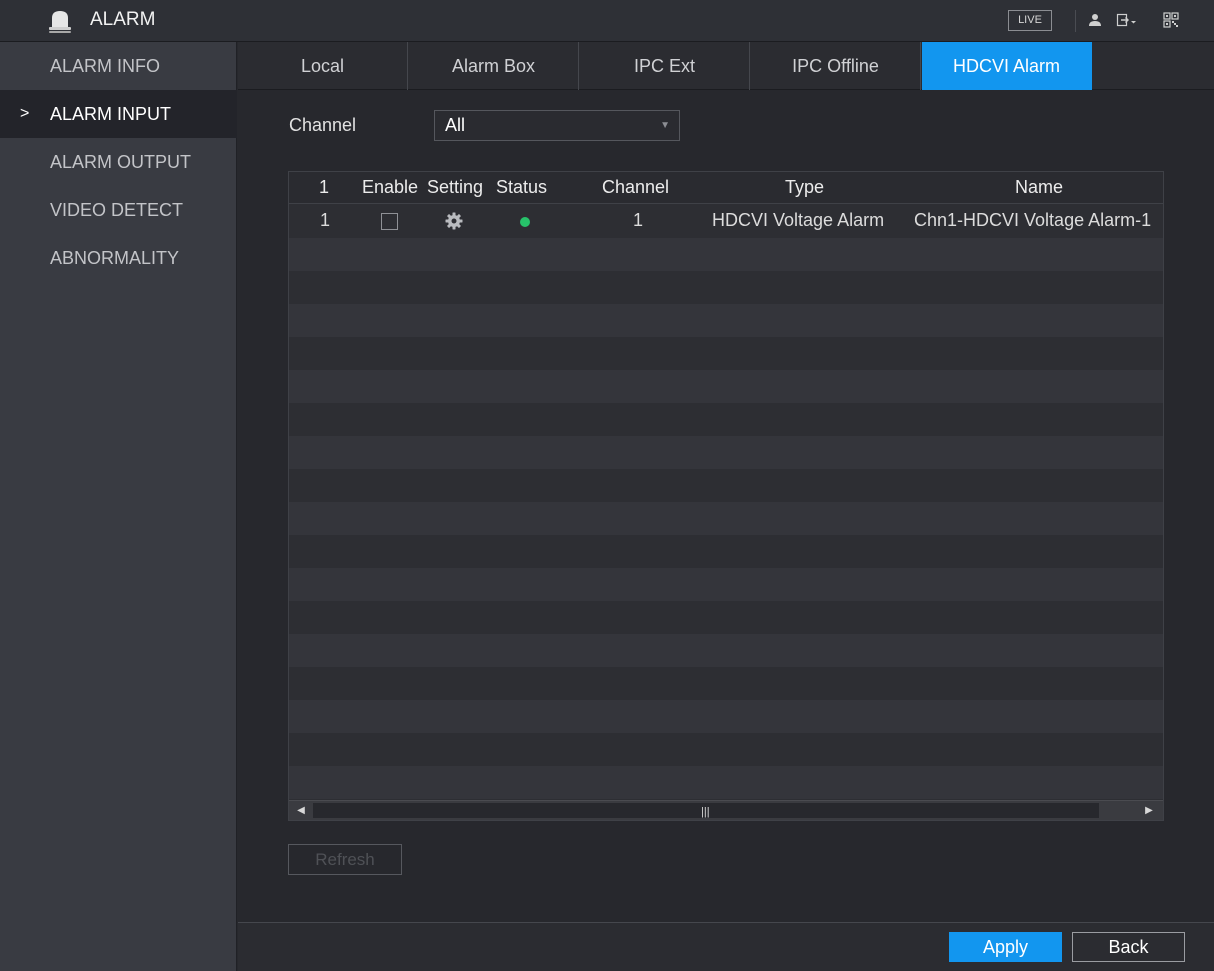 The image size is (1214, 971). What do you see at coordinates (1075, 21) in the screenshot?
I see `toolbar-divider` at bounding box center [1075, 21].